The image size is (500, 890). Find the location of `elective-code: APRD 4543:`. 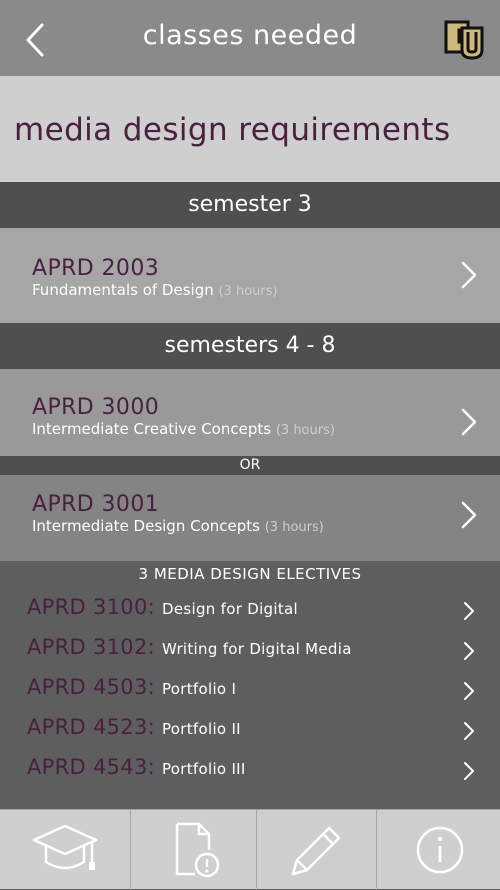

elective-code: APRD 4543: is located at coordinates (91, 767).